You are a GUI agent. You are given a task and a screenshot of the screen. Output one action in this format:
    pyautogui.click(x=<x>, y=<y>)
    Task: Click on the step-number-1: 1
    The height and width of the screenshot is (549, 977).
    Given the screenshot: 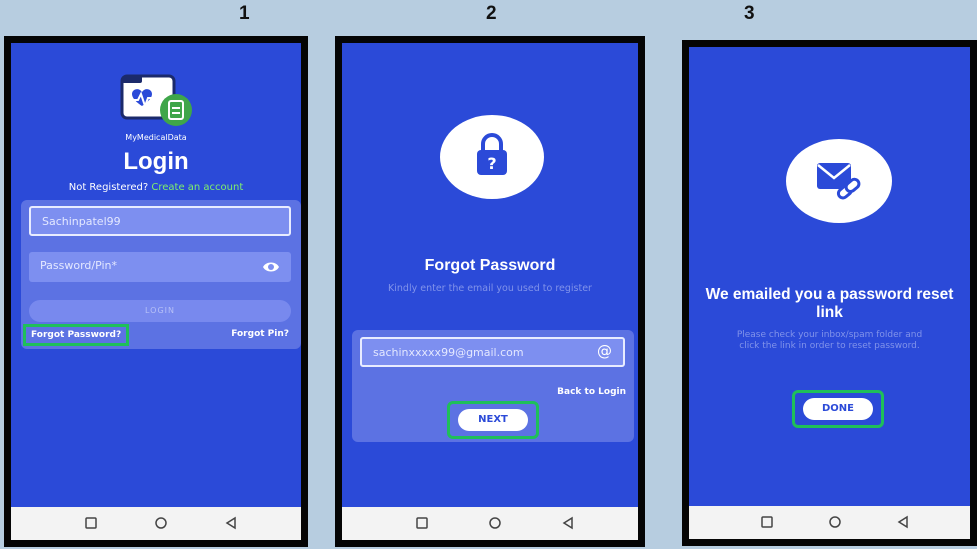 What is the action you would take?
    pyautogui.click(x=244, y=13)
    